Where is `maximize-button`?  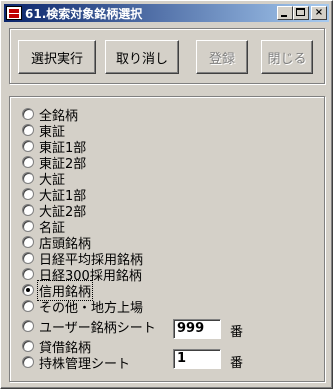 maximize-button is located at coordinates (301, 13).